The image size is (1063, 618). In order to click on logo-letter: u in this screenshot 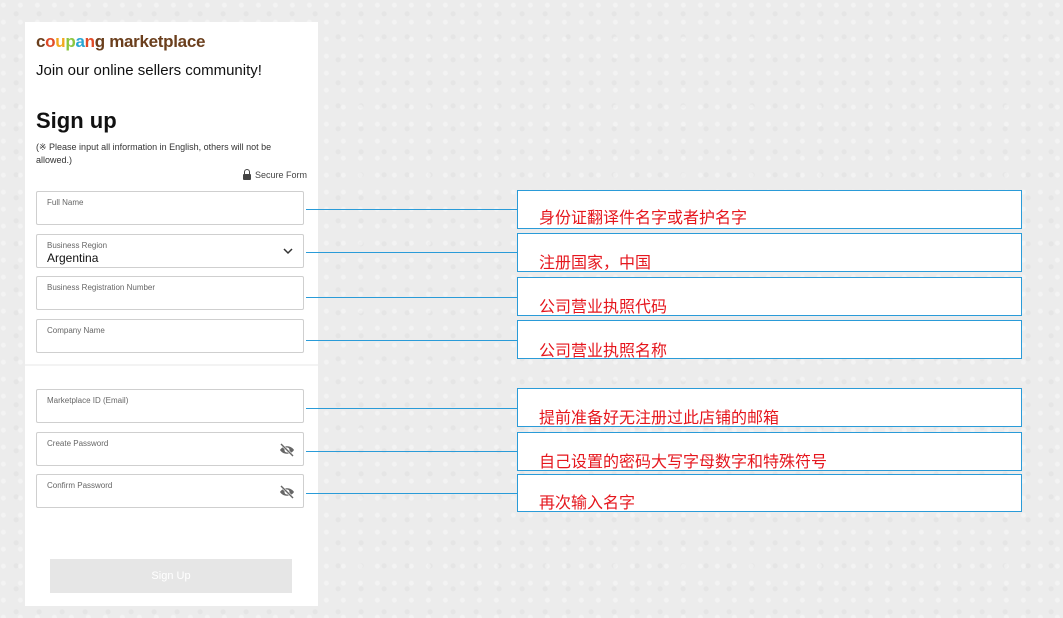, I will do `click(60, 41)`.